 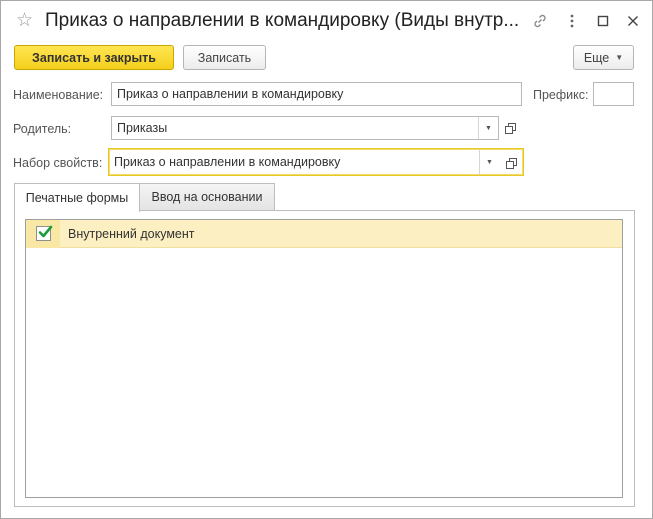 I want to click on more-vertical-icon, so click(x=572, y=21).